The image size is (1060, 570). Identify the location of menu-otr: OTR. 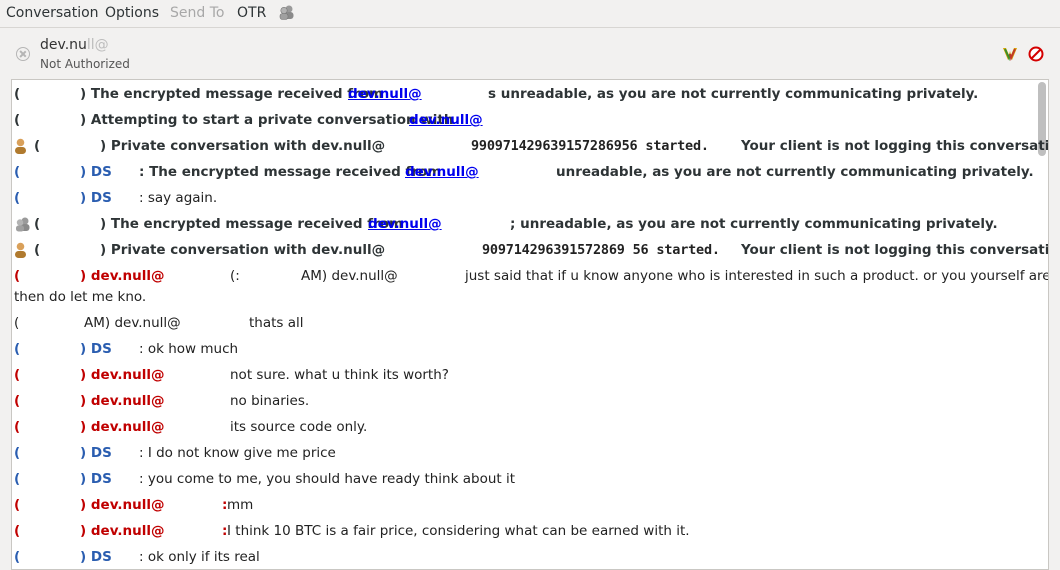
(251, 13).